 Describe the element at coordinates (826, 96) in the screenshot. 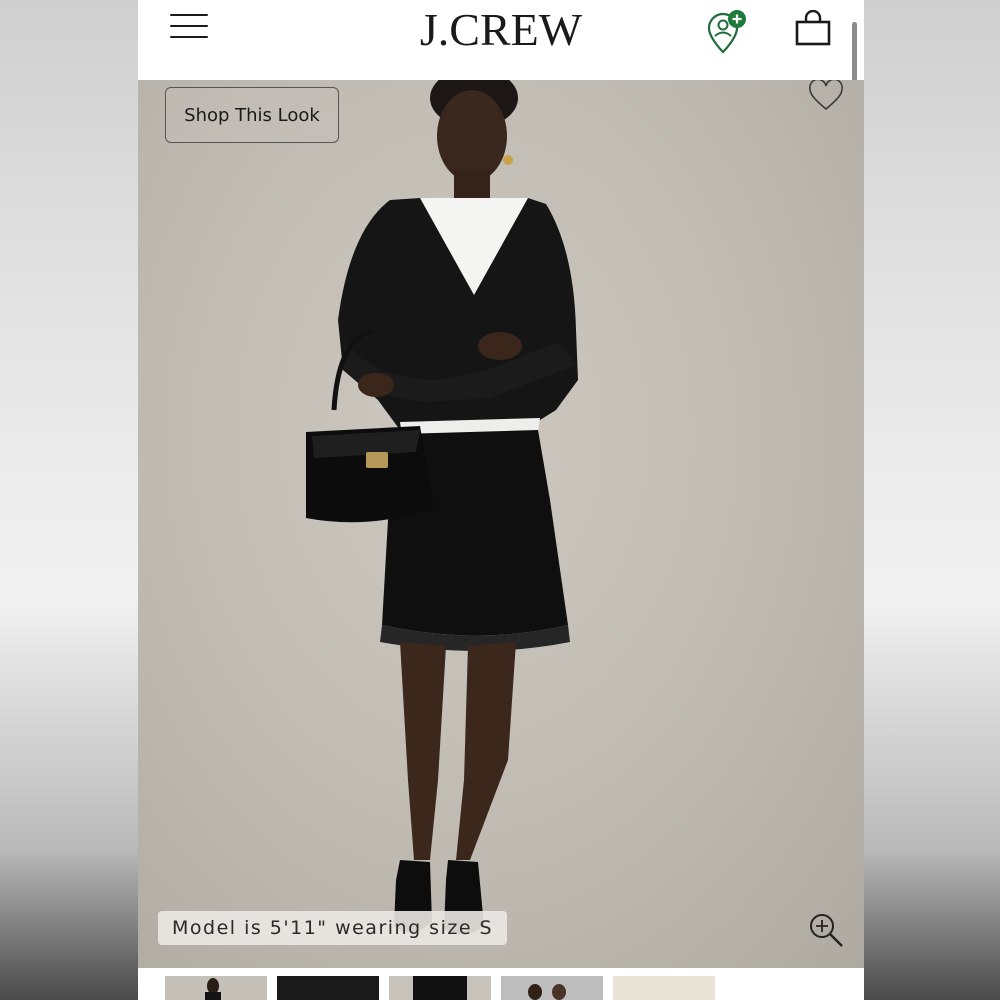

I see `heart-outline-icon` at that location.